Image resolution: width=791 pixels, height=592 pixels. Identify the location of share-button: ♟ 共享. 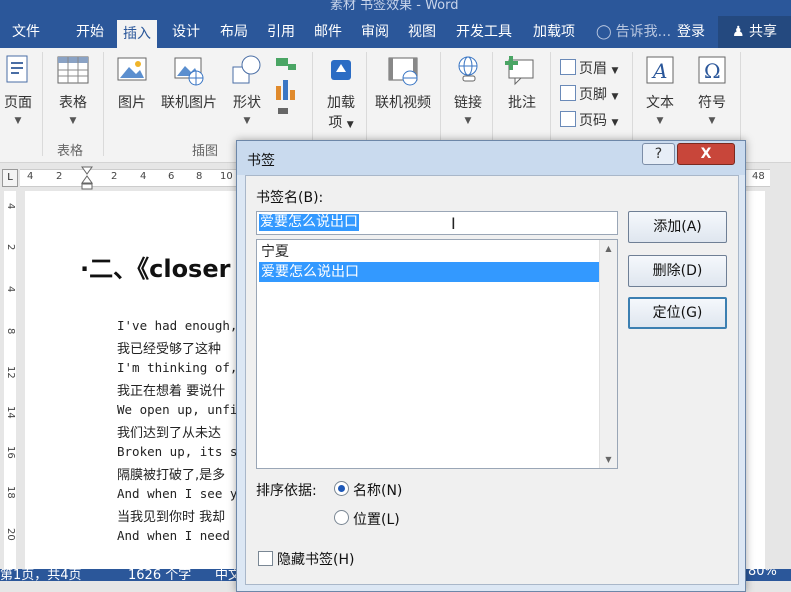
(754, 32).